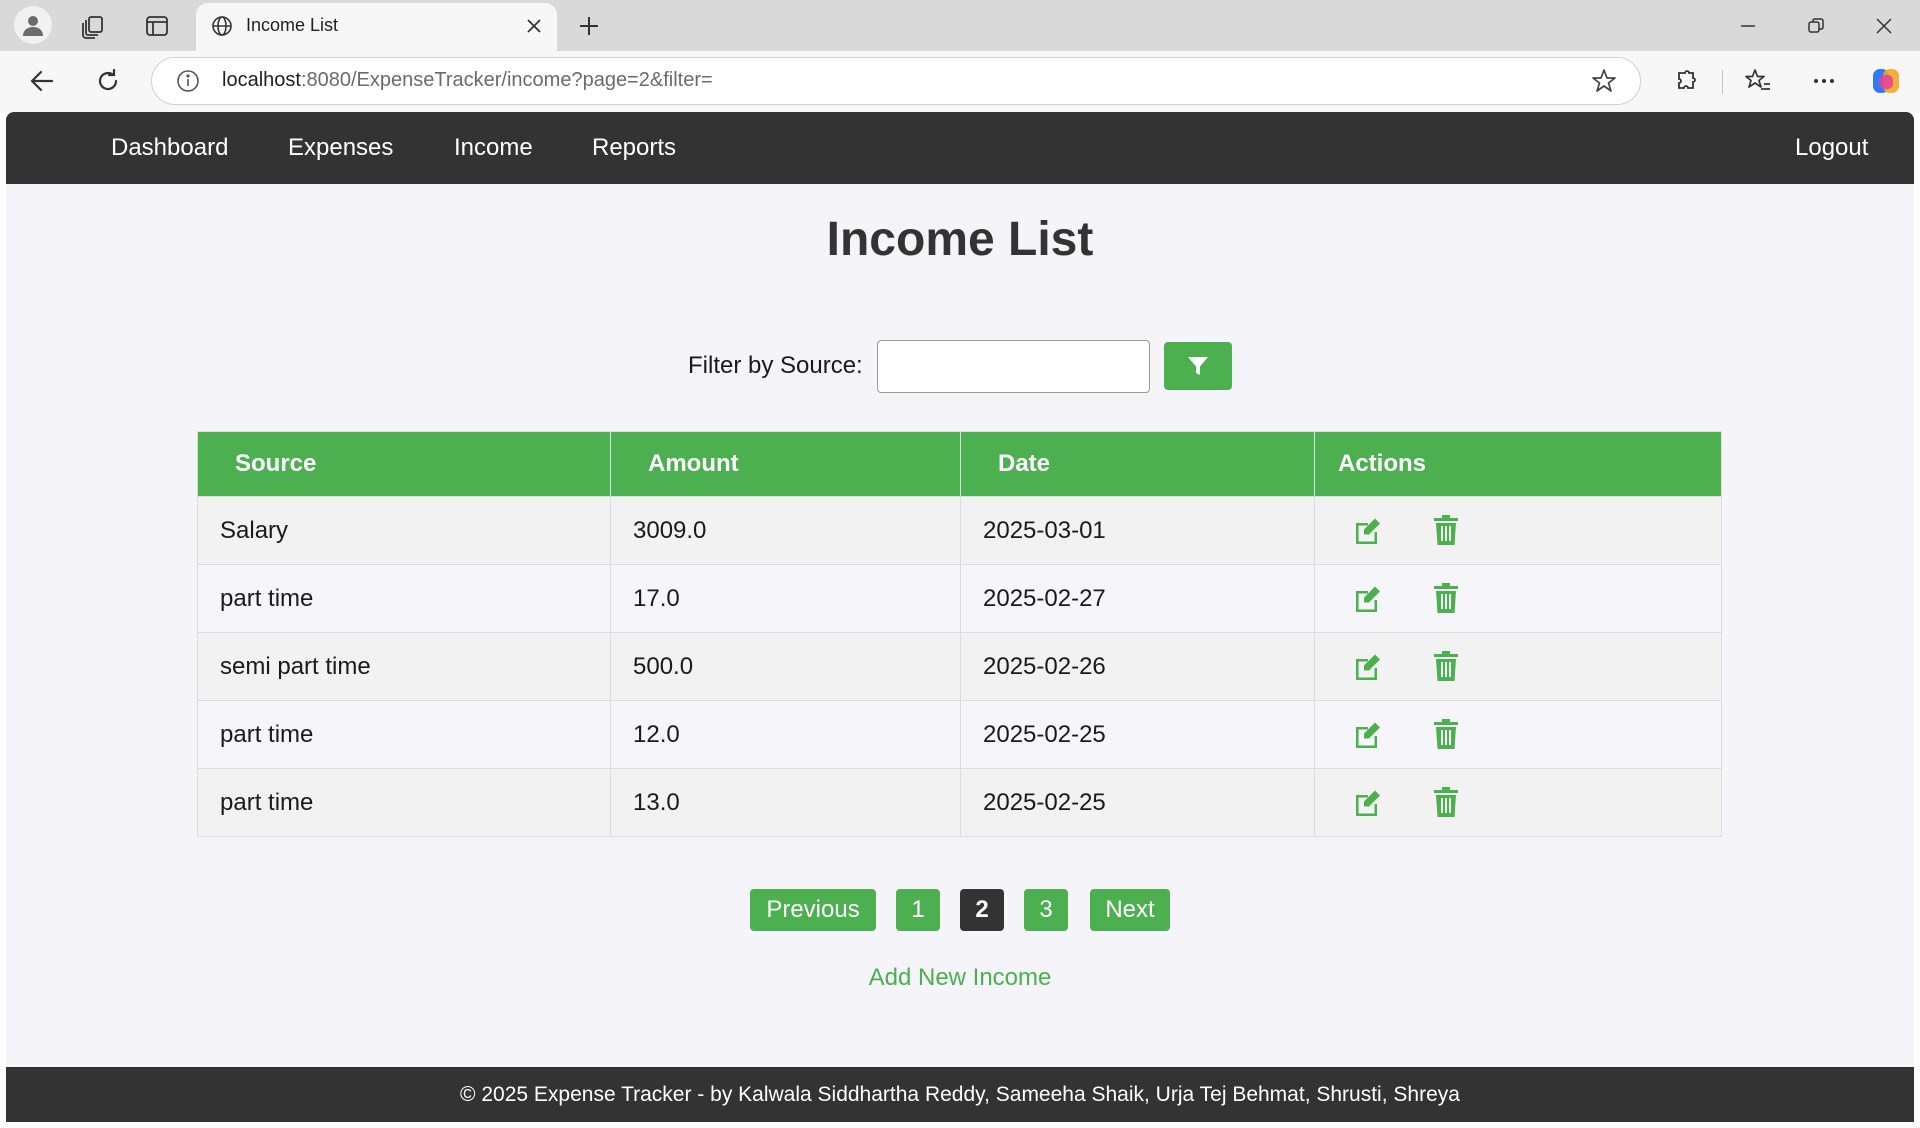 The image size is (1920, 1128). I want to click on header-amount: Amount, so click(785, 464).